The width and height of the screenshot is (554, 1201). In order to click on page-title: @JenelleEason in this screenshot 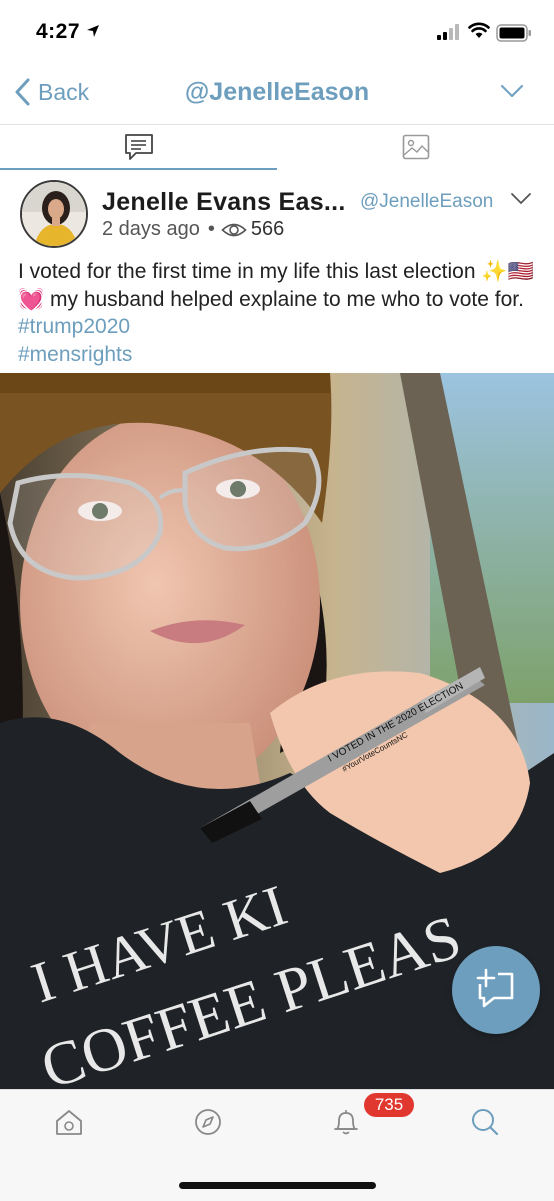, I will do `click(277, 92)`.